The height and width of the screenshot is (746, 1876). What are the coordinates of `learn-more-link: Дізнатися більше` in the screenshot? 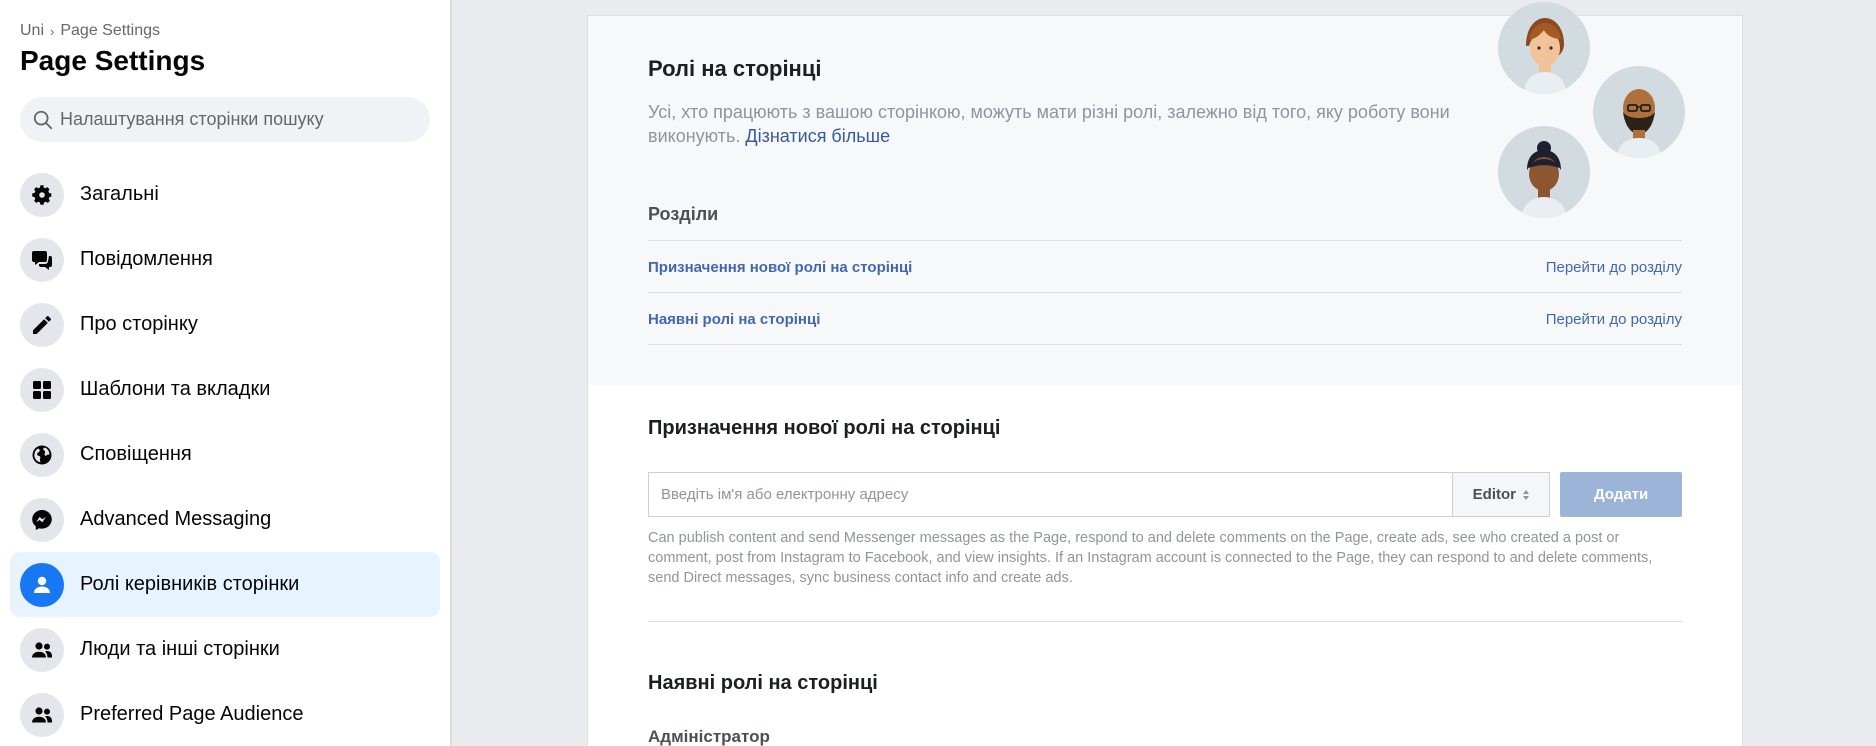 It's located at (817, 136).